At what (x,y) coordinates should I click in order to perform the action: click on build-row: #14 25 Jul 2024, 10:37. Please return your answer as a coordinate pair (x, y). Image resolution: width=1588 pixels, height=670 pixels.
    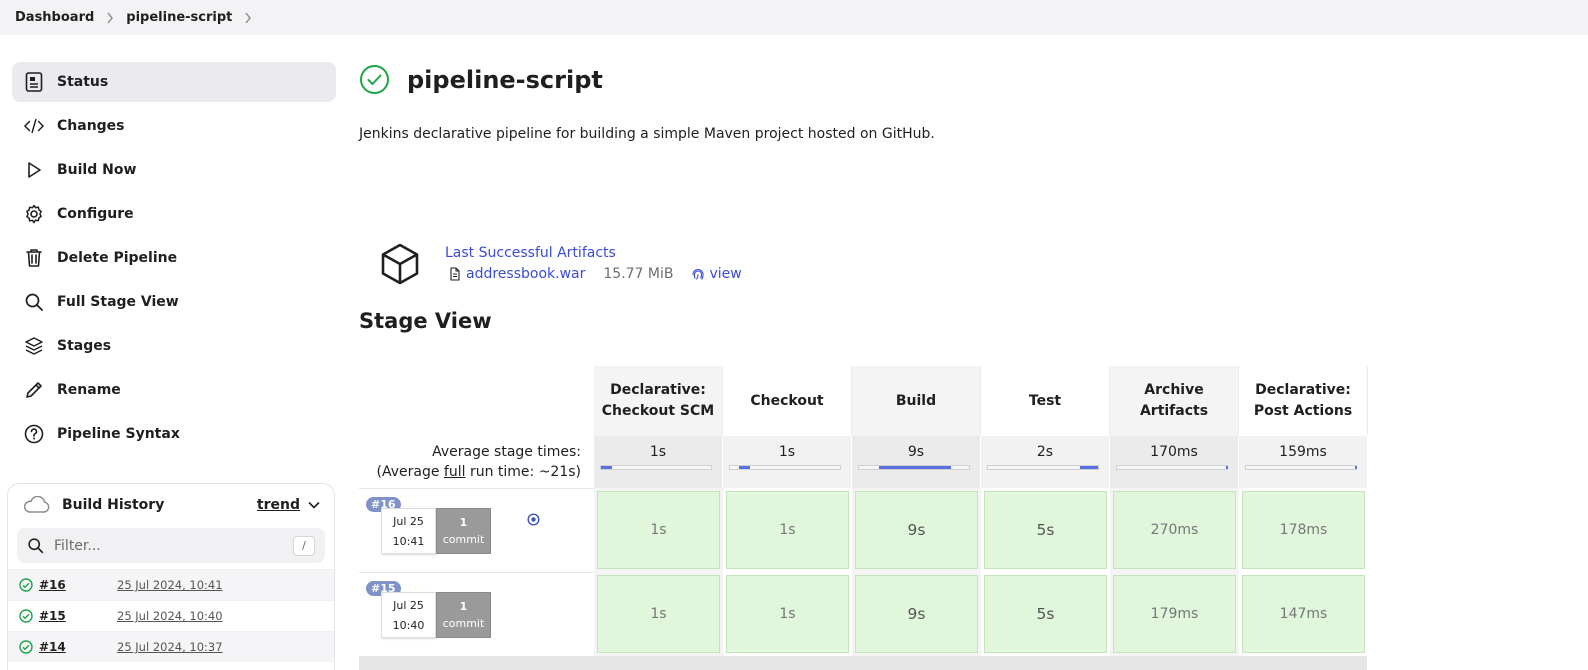
    Looking at the image, I should click on (171, 646).